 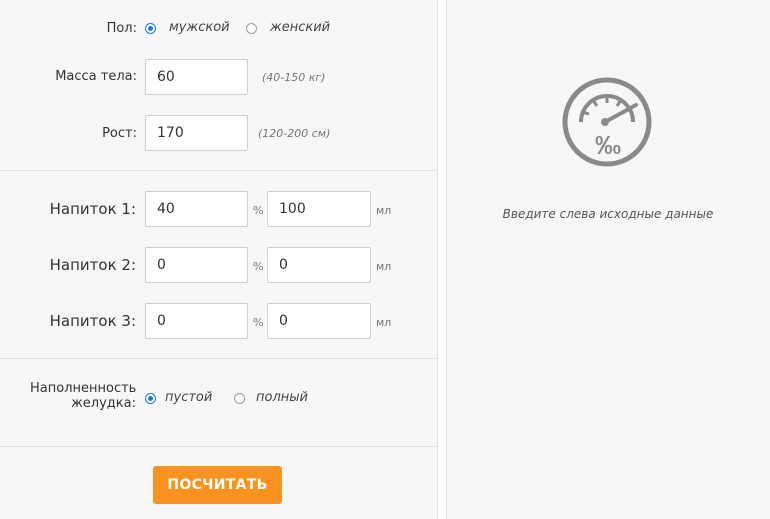 I want to click on drink-3-volume-input, so click(x=319, y=321).